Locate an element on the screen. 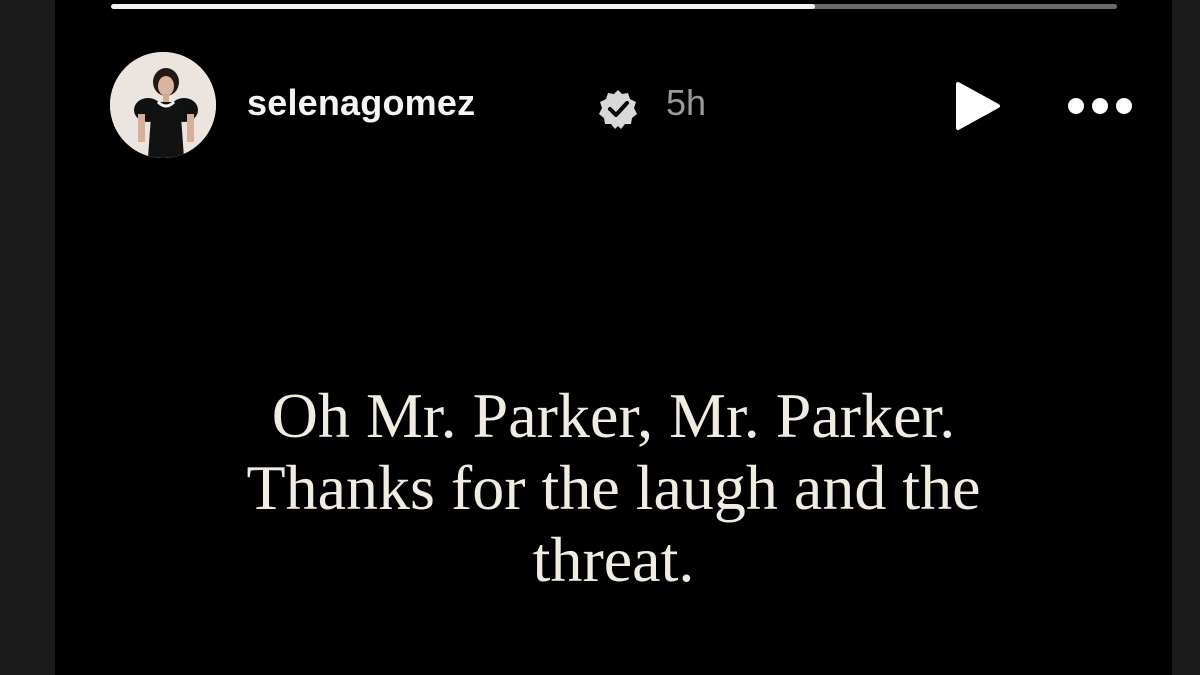 The image size is (1200, 675). avatar is located at coordinates (163, 105).